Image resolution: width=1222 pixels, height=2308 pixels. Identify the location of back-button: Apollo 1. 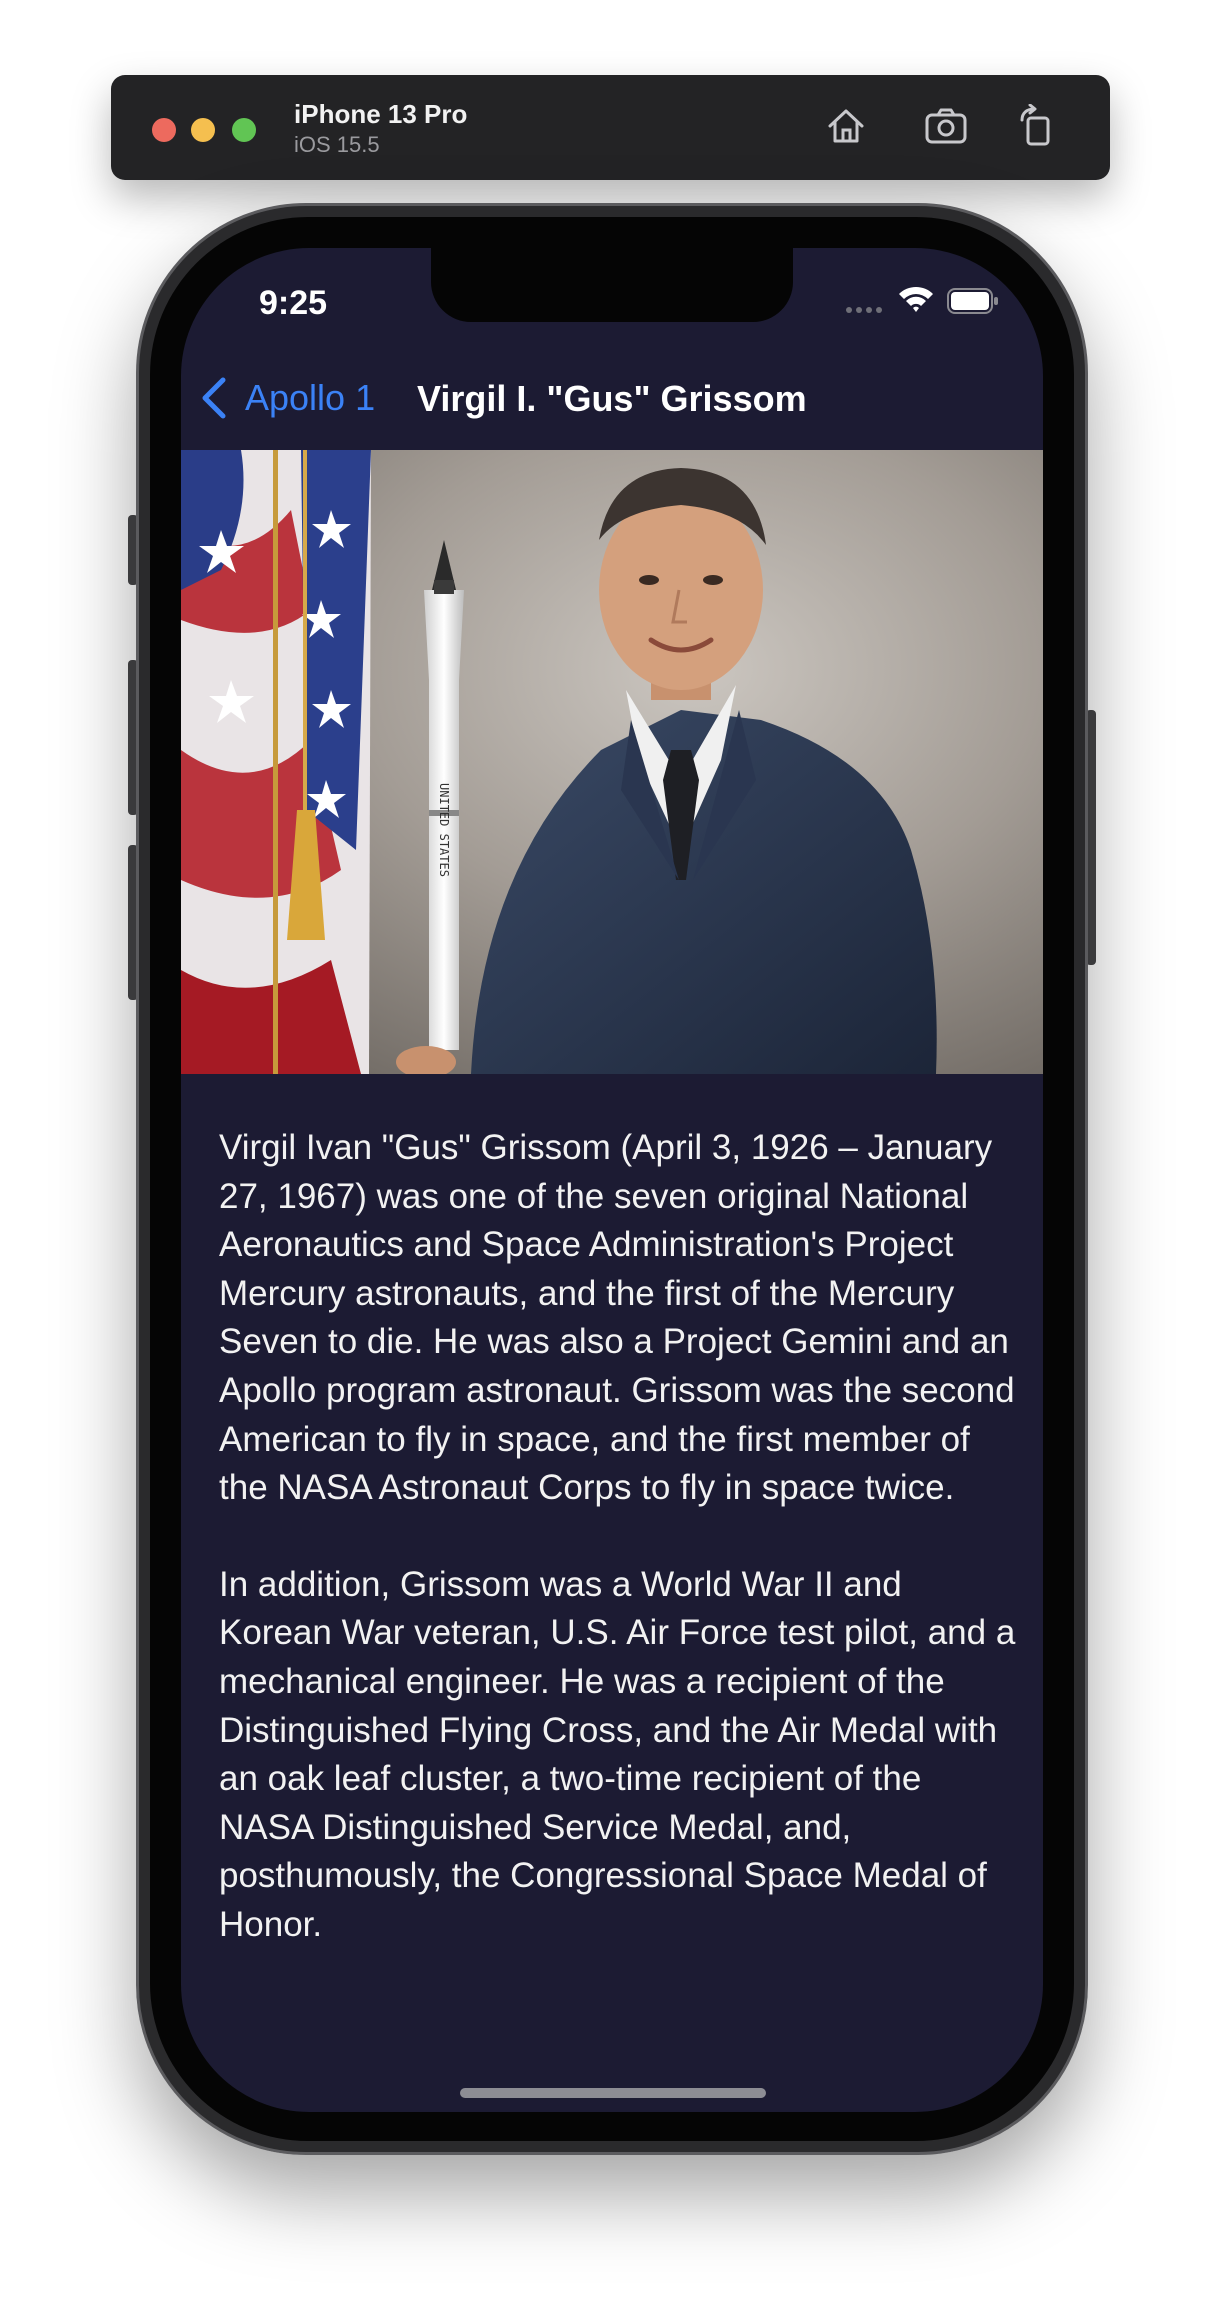
(287, 398).